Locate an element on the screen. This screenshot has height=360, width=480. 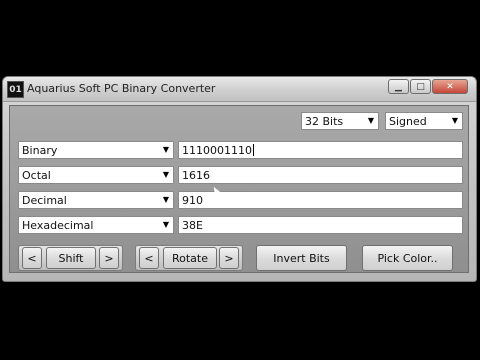
bits-select: 32 Bits ▼ is located at coordinates (340, 121).